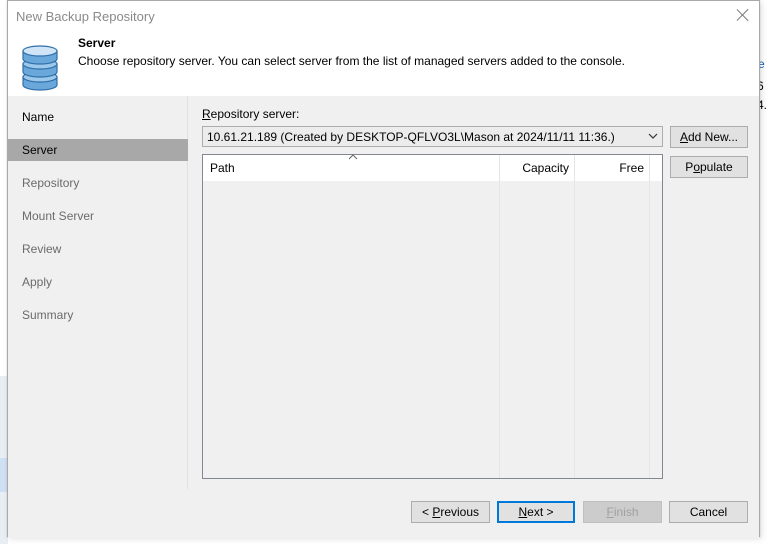 This screenshot has height=544, width=768. Describe the element at coordinates (40, 68) in the screenshot. I see `database-icon` at that location.